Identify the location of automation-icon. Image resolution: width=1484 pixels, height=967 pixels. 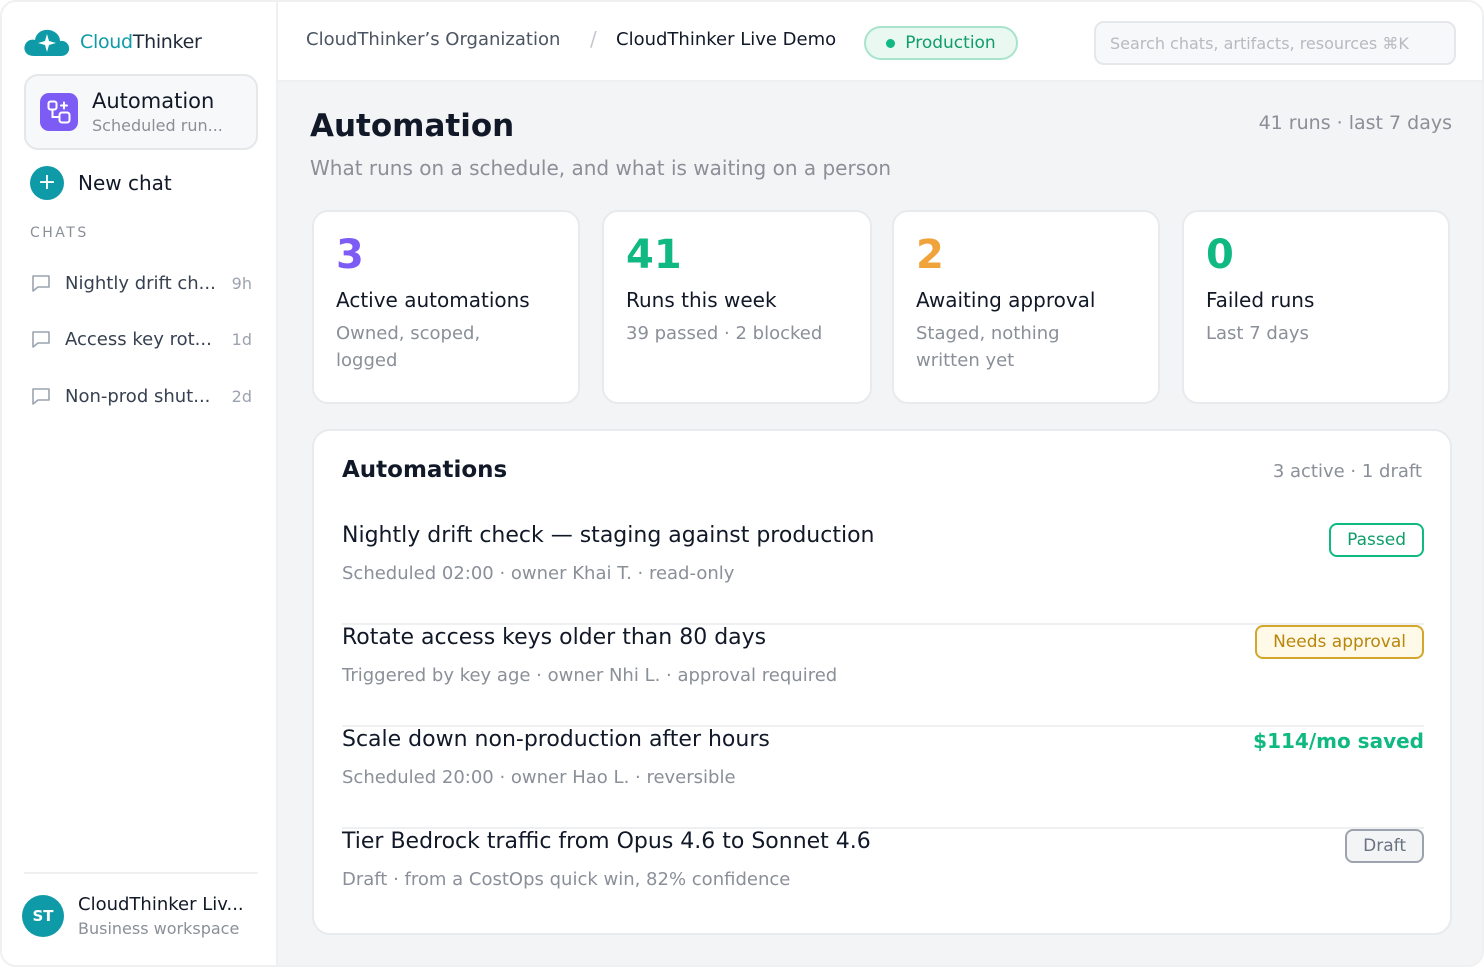
(59, 112).